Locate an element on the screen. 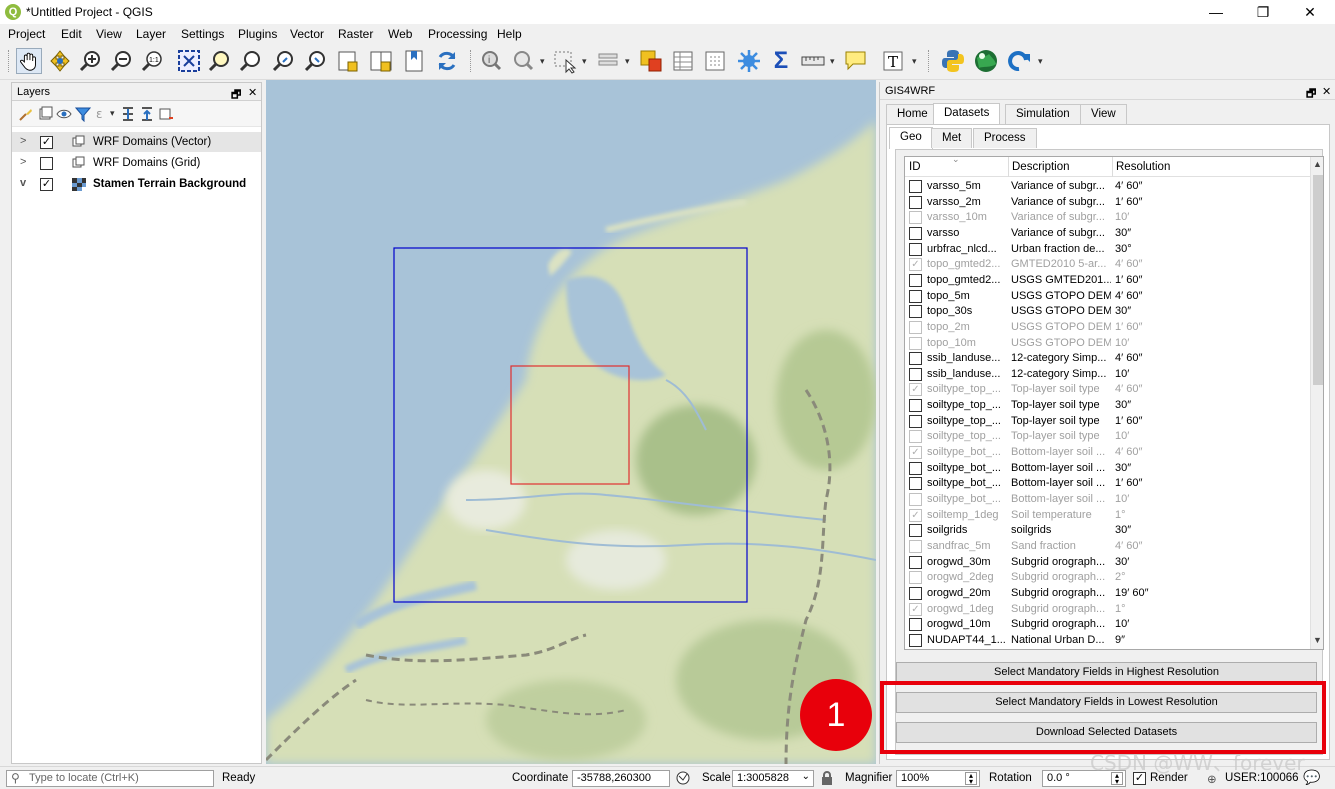 The height and width of the screenshot is (789, 1335). dataset-row: varsso_5m Variance of subgr... 4′ 60″ is located at coordinates (1107, 187).